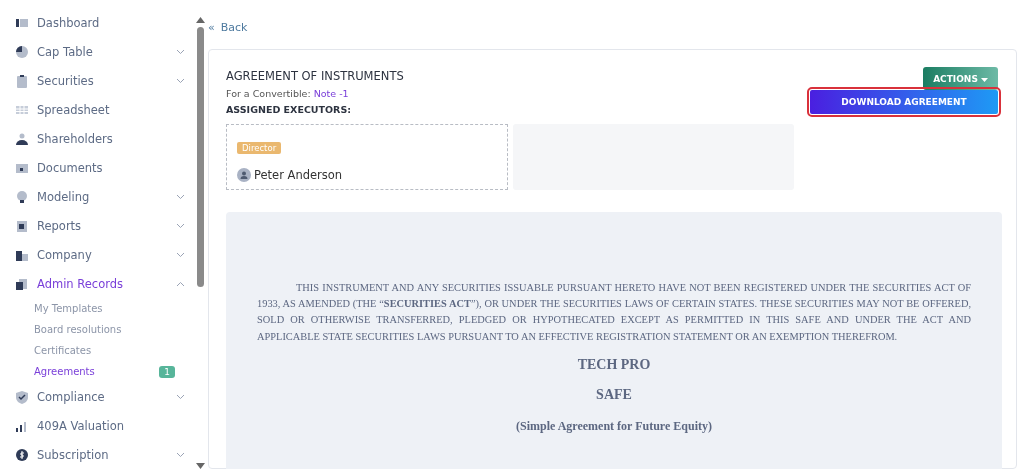  Describe the element at coordinates (97, 350) in the screenshot. I see `sidebar-subitem: Certificates` at that location.